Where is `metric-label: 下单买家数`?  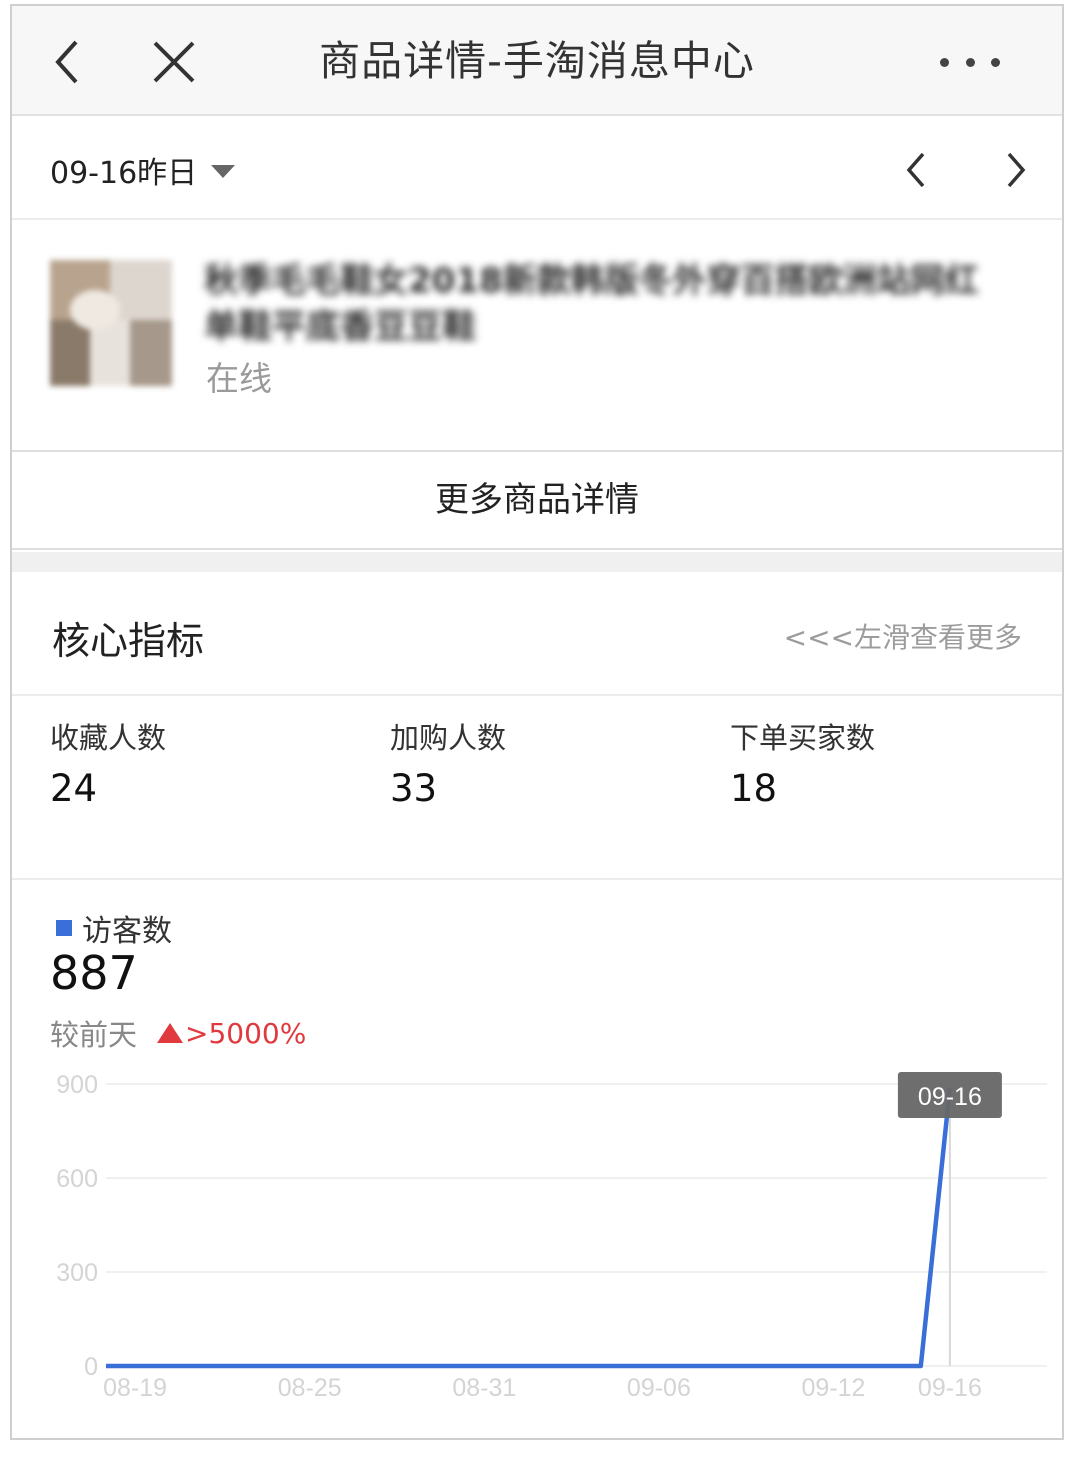 metric-label: 下单买家数 is located at coordinates (803, 738).